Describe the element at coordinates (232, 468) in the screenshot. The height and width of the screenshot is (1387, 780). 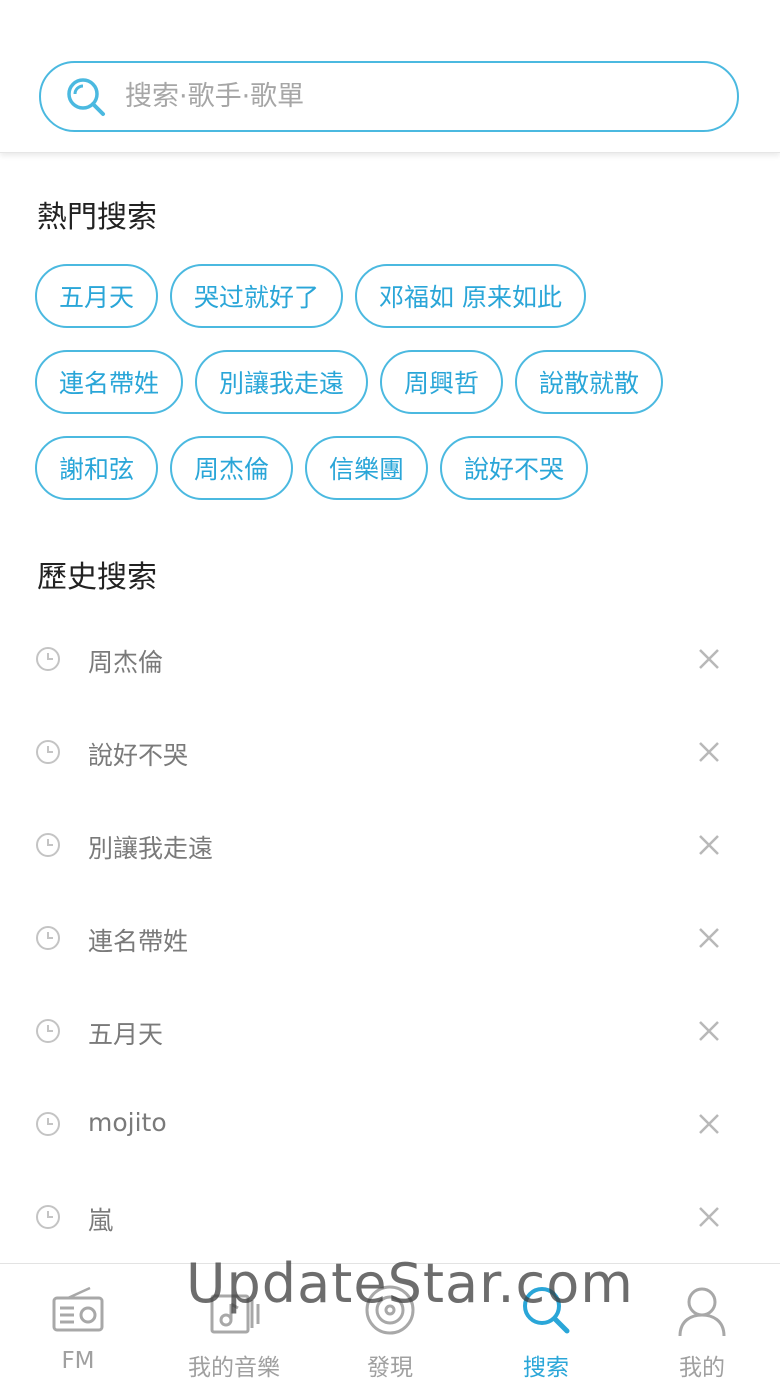
I see `hot-tag: 周杰倫` at that location.